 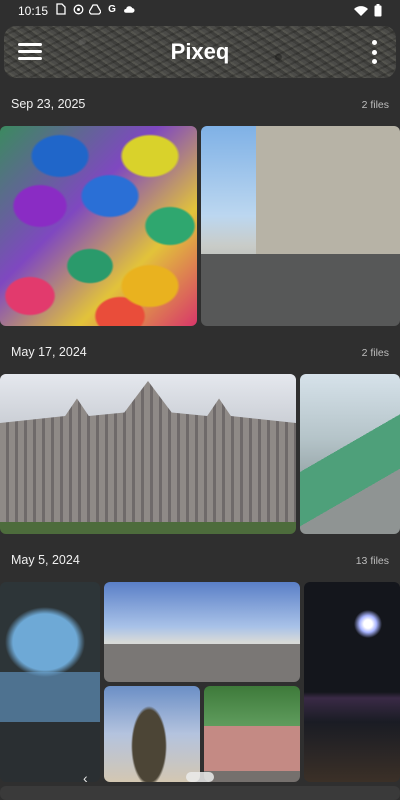 What do you see at coordinates (33, 11) in the screenshot?
I see `status-time: 10:15` at bounding box center [33, 11].